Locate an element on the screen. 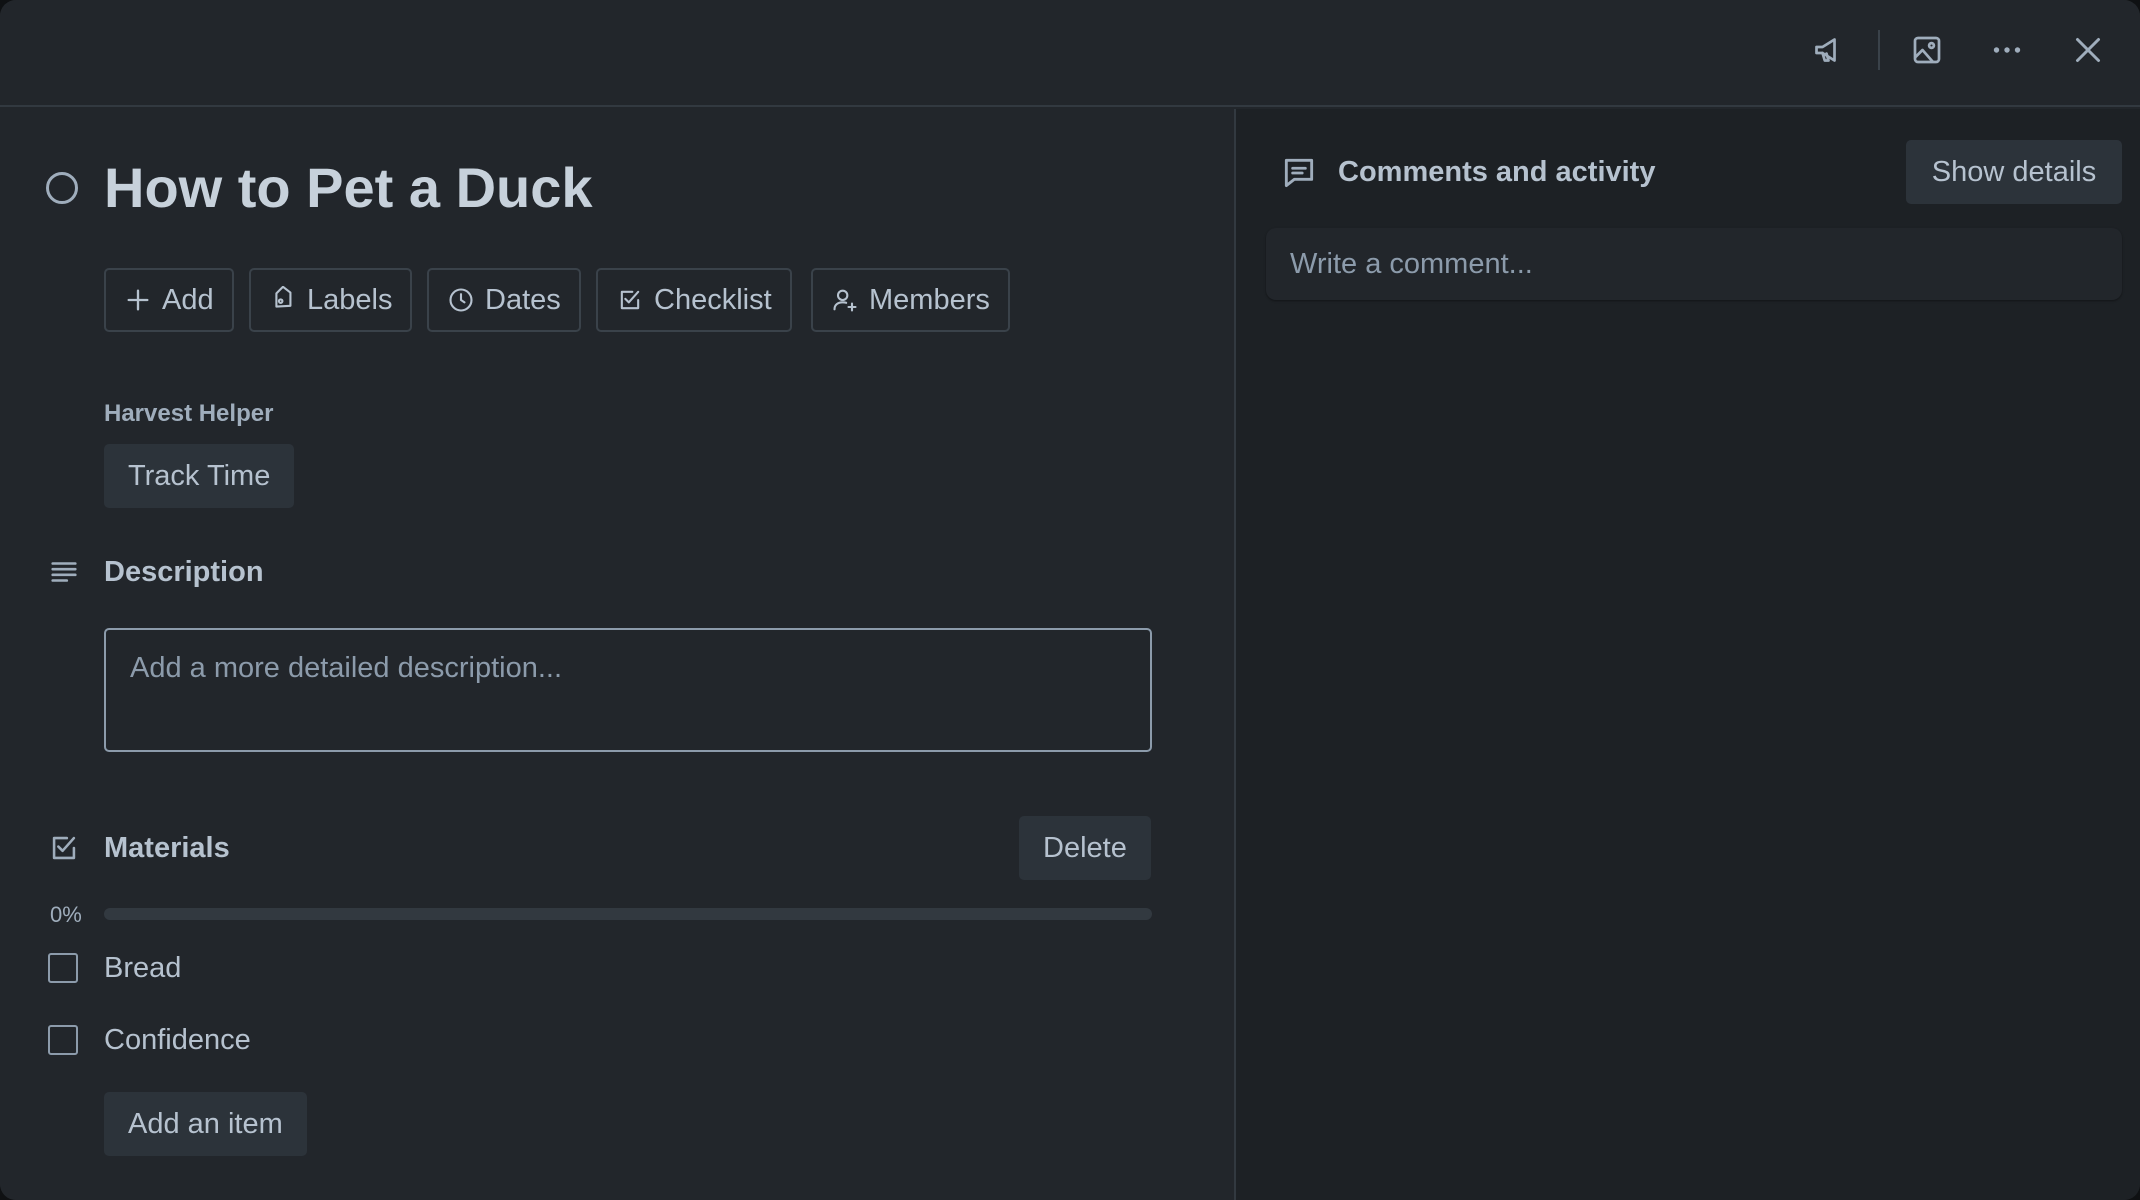 Image resolution: width=2140 pixels, height=1200 pixels. close-icon is located at coordinates (2088, 50).